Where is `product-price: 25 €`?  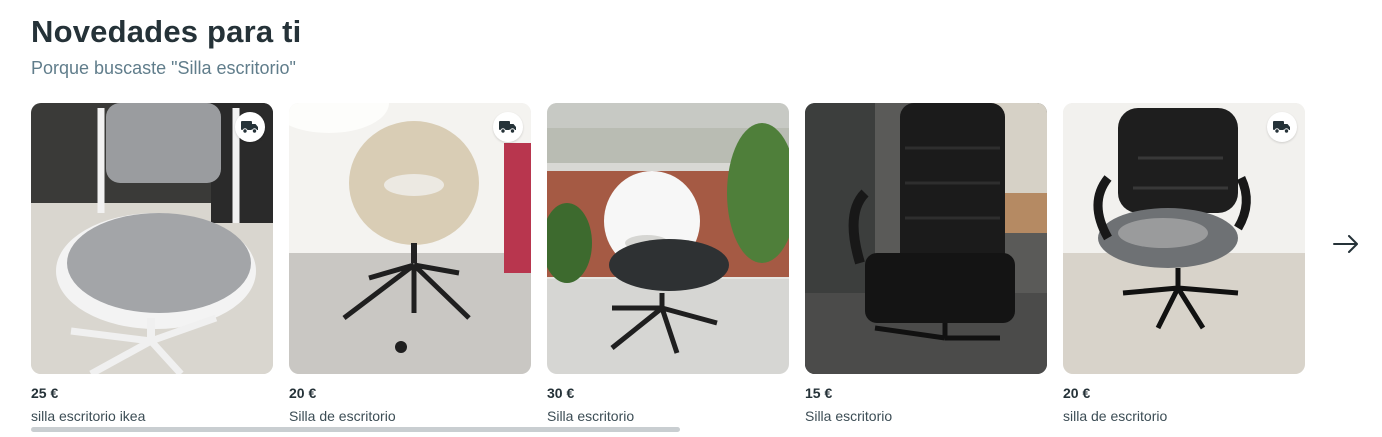
product-price: 25 € is located at coordinates (45, 393).